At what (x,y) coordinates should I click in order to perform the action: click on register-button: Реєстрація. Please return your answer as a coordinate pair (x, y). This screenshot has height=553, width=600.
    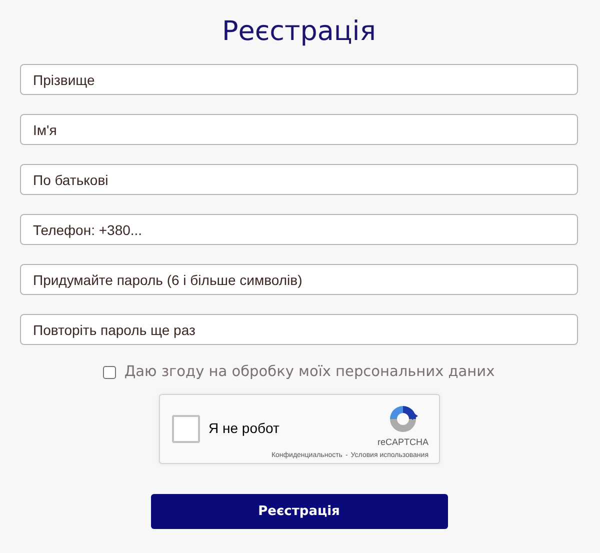
    Looking at the image, I should click on (299, 511).